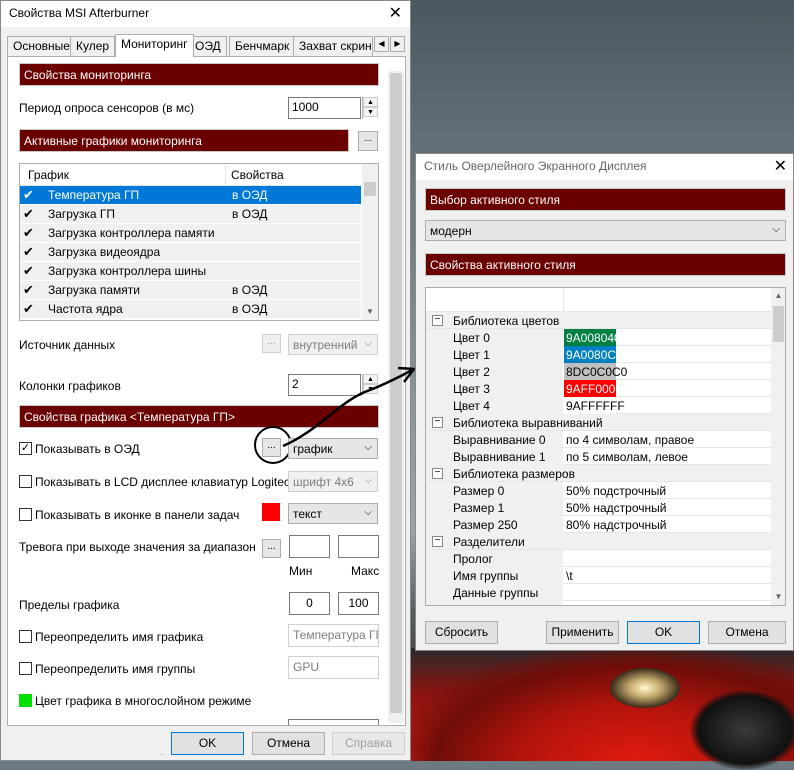 The height and width of the screenshot is (770, 794). I want to click on property-value: 9A0080C0, so click(667, 354).